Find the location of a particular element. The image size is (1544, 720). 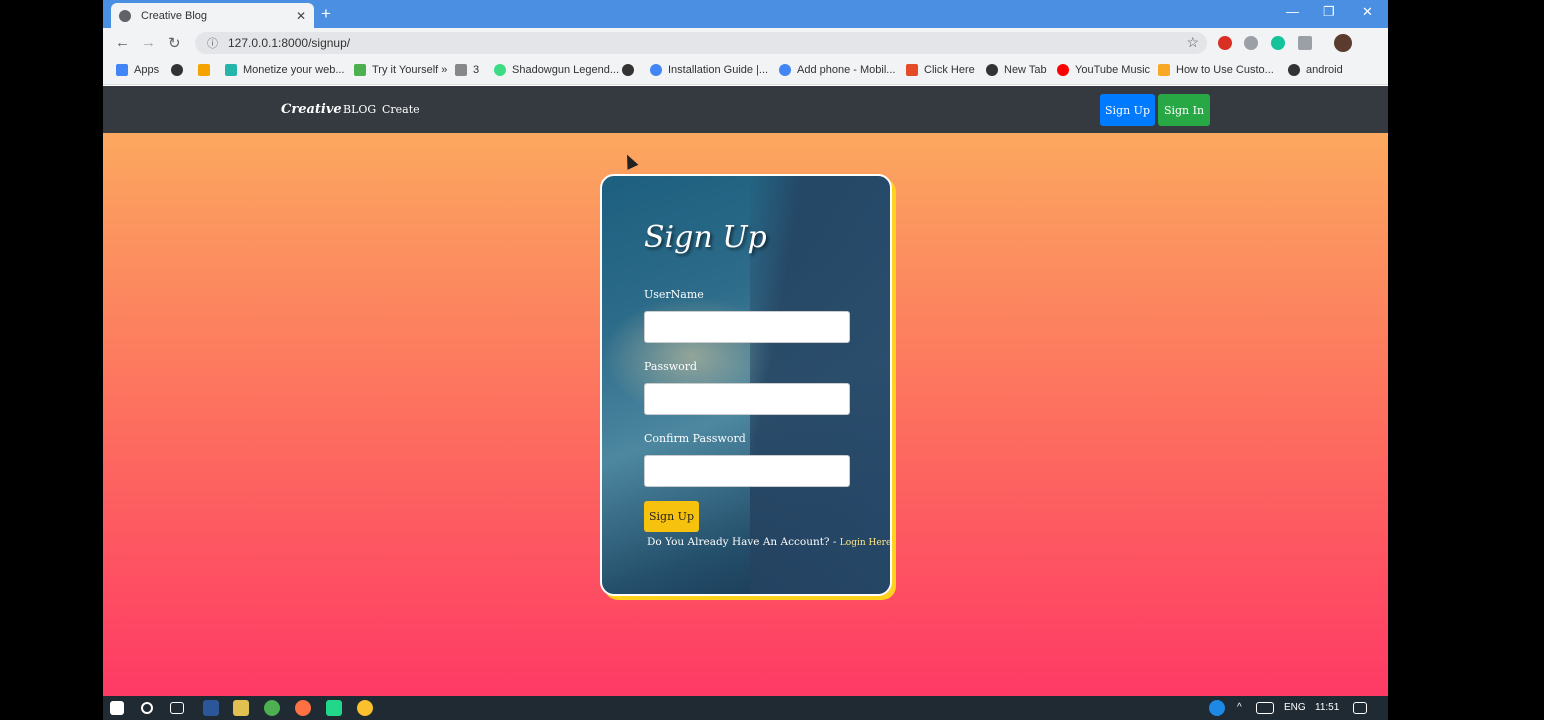

windows-start-icon is located at coordinates (117, 708).